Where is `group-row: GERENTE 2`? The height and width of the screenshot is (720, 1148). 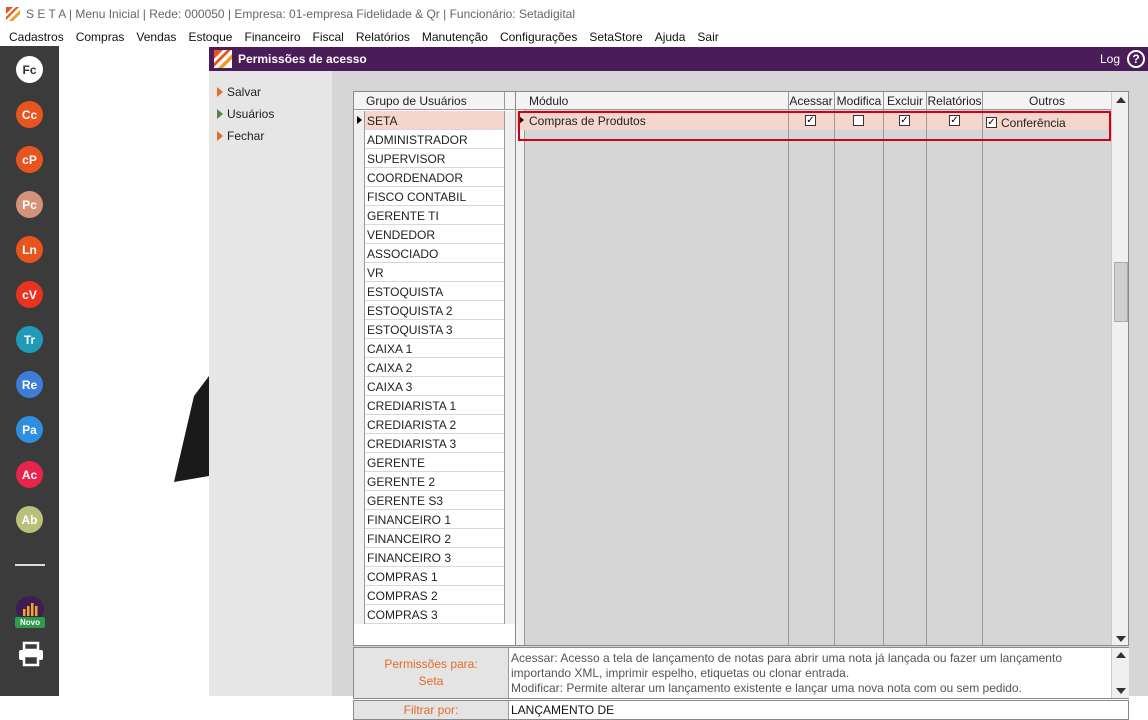 group-row: GERENTE 2 is located at coordinates (434, 481).